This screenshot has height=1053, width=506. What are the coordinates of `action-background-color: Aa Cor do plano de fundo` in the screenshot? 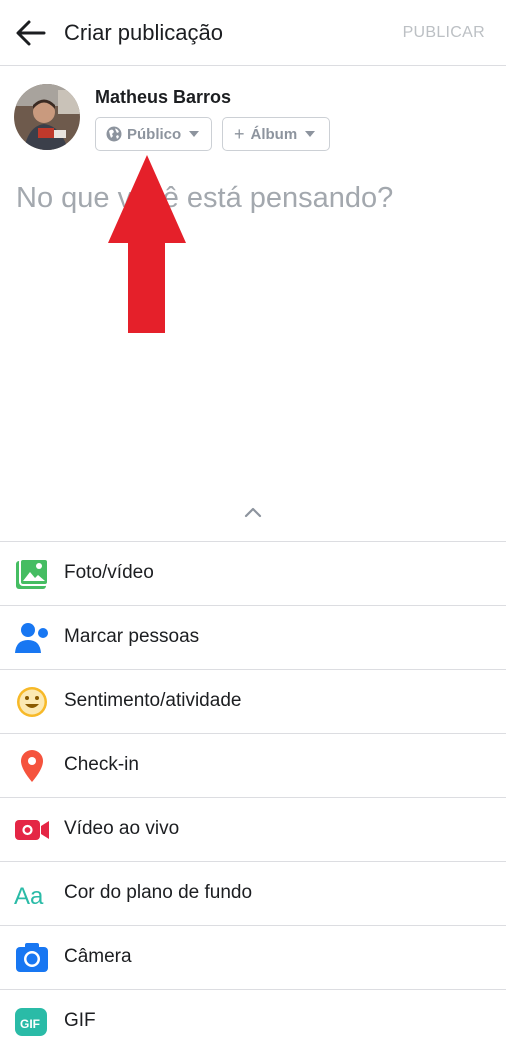 It's located at (253, 893).